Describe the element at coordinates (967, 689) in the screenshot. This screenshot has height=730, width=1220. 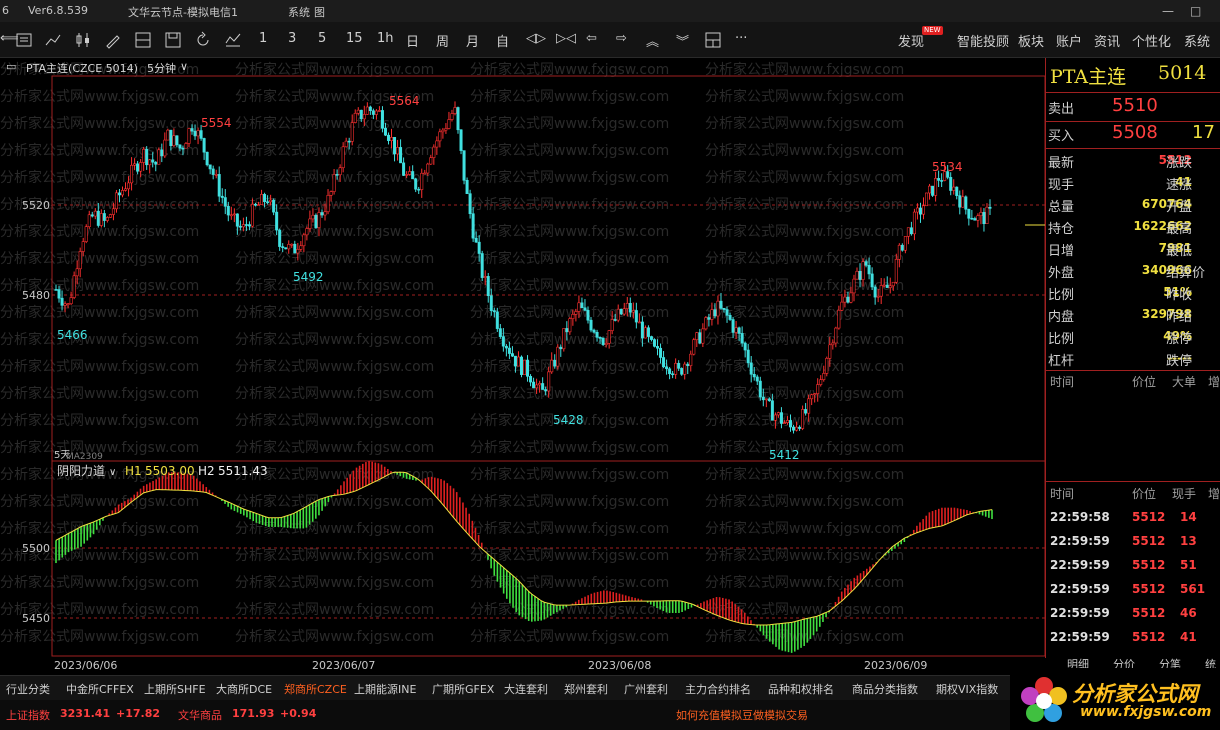
I see `exchange-tab: 期权VIX指数` at that location.